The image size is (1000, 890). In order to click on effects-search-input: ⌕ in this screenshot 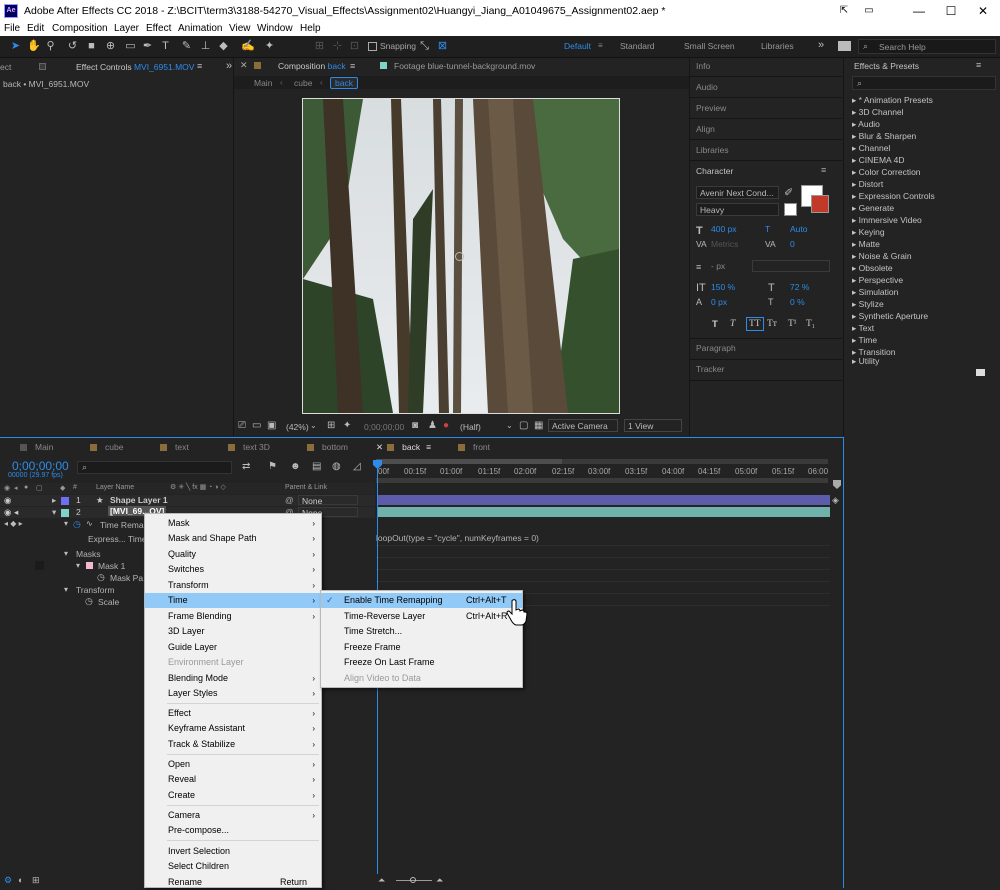, I will do `click(924, 83)`.